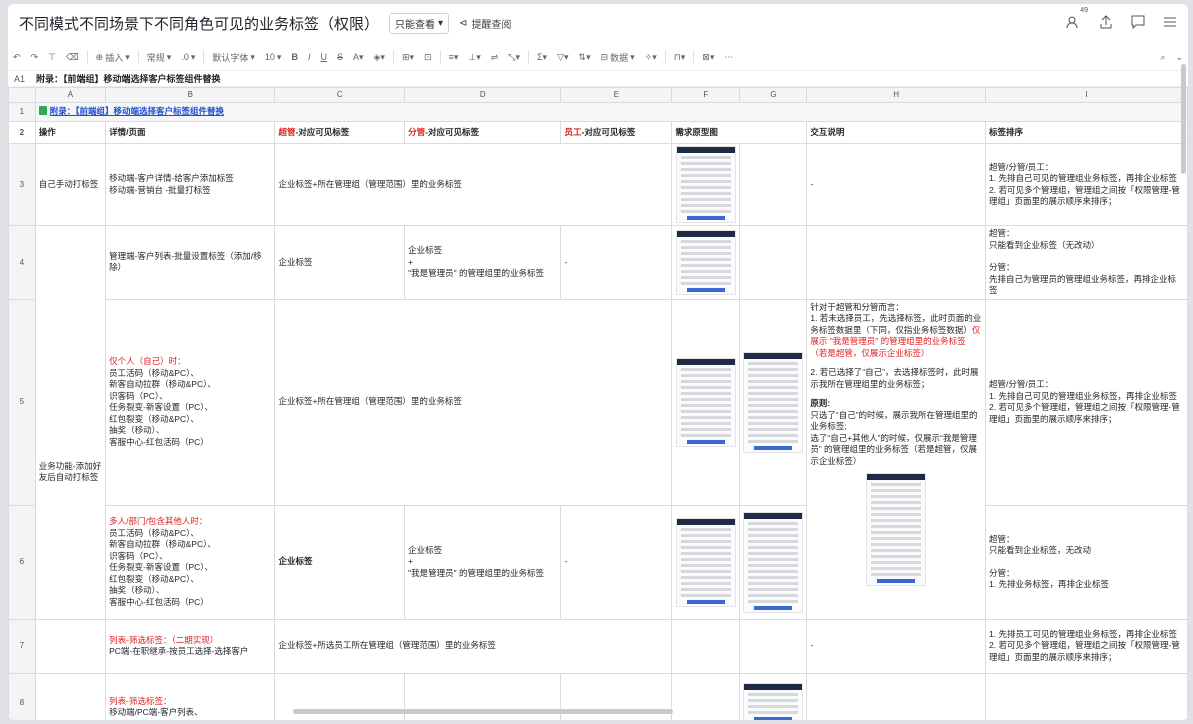 This screenshot has height=724, width=1193. What do you see at coordinates (419, 23) in the screenshot?
I see `view-mode-dropdown: 只能查看 ▾` at bounding box center [419, 23].